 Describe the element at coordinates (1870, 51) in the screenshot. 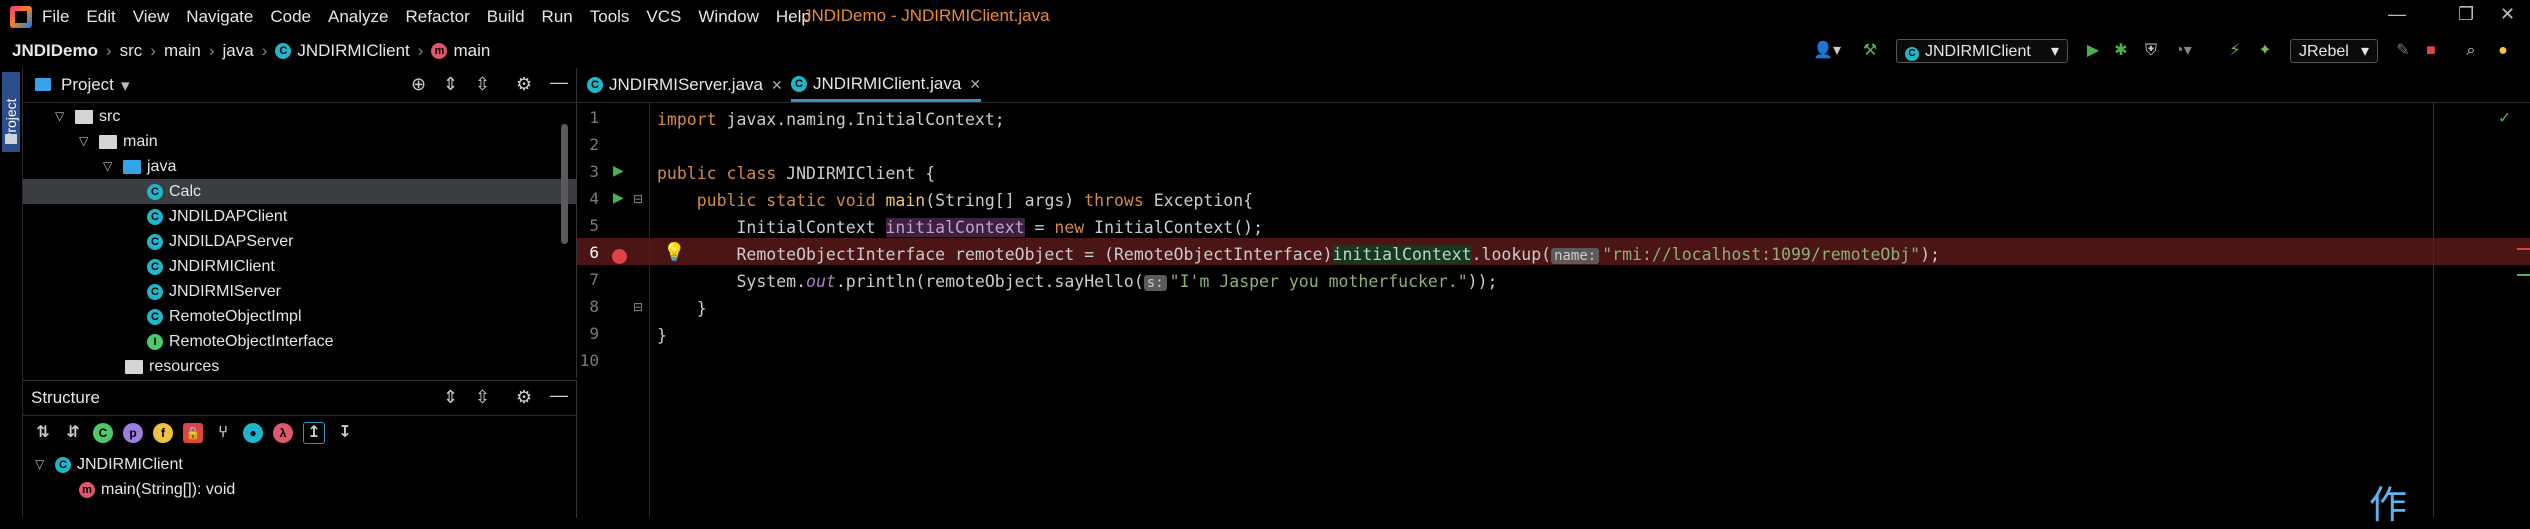

I see `build-hammer-icon: ⚒` at that location.